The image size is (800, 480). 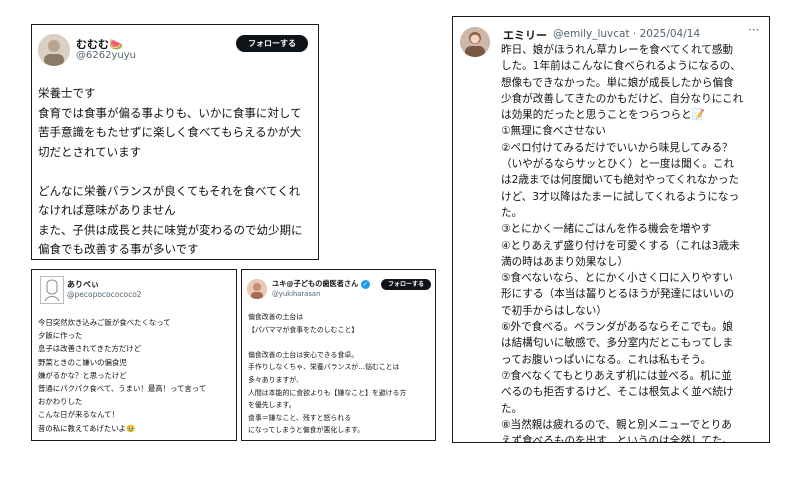 I want to click on post-line: 形にする（本当は齧りとるほうが発達にはいいの, so click(x=618, y=294).